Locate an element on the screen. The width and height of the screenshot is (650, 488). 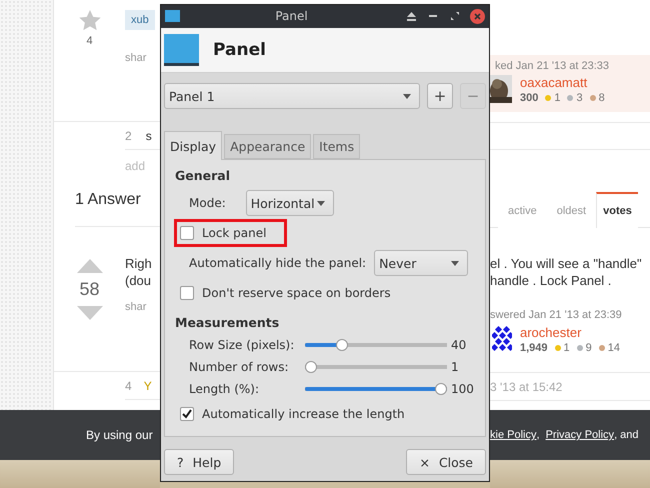
answer-text: el . You will see a "handle" is located at coordinates (566, 263).